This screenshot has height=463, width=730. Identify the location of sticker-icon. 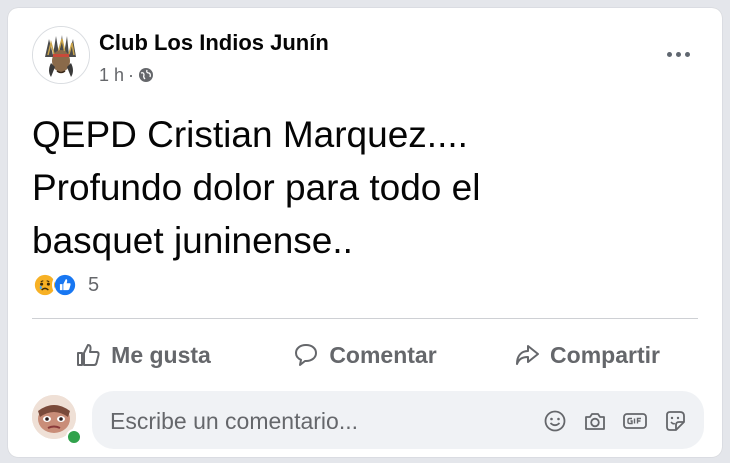
(675, 421).